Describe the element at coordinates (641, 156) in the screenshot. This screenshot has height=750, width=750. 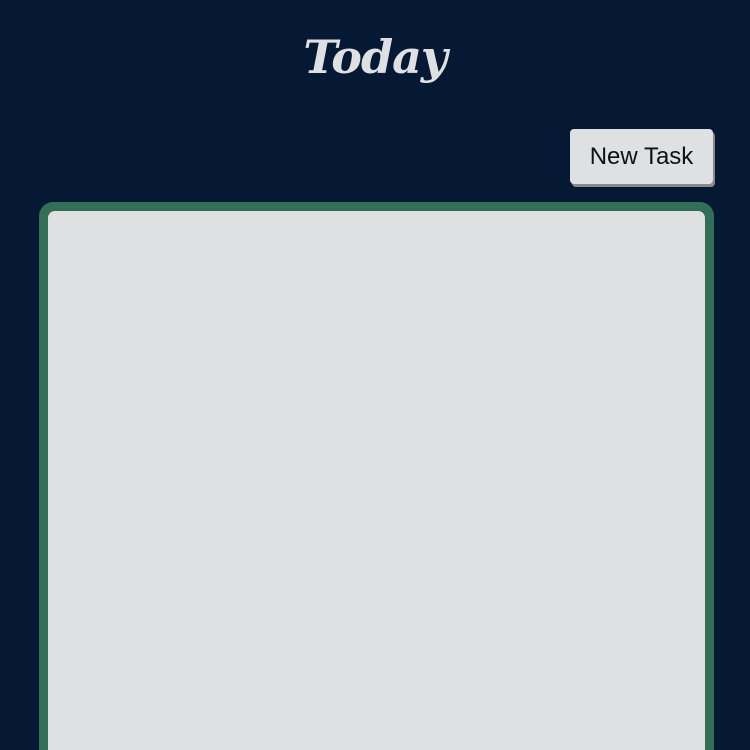
I see `new-task-button: New Task` at that location.